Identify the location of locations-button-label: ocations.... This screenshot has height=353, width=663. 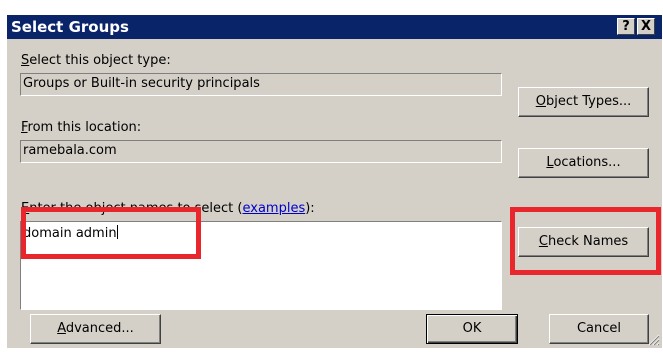
(587, 162).